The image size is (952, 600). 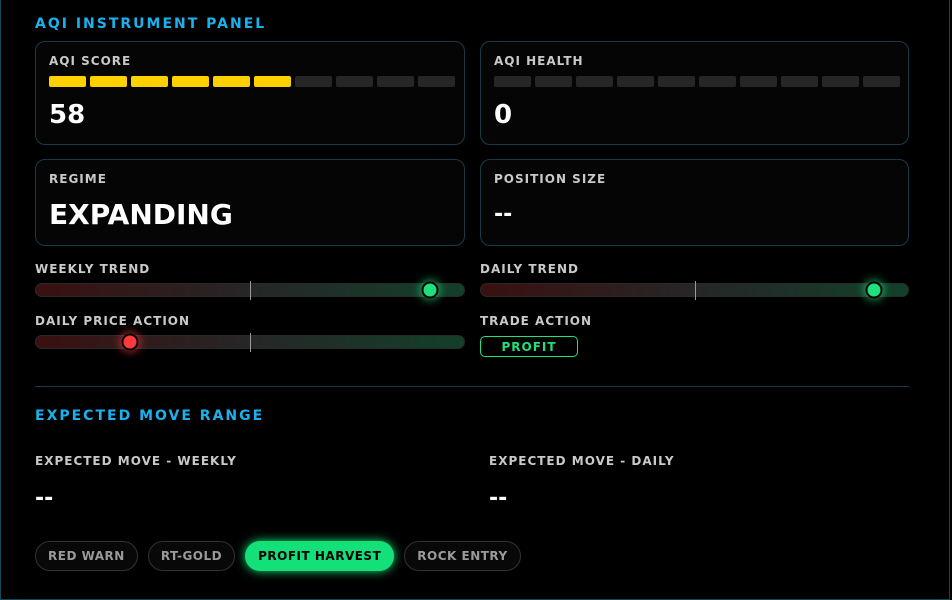 What do you see at coordinates (78, 179) in the screenshot?
I see `regime-label: REGIME` at bounding box center [78, 179].